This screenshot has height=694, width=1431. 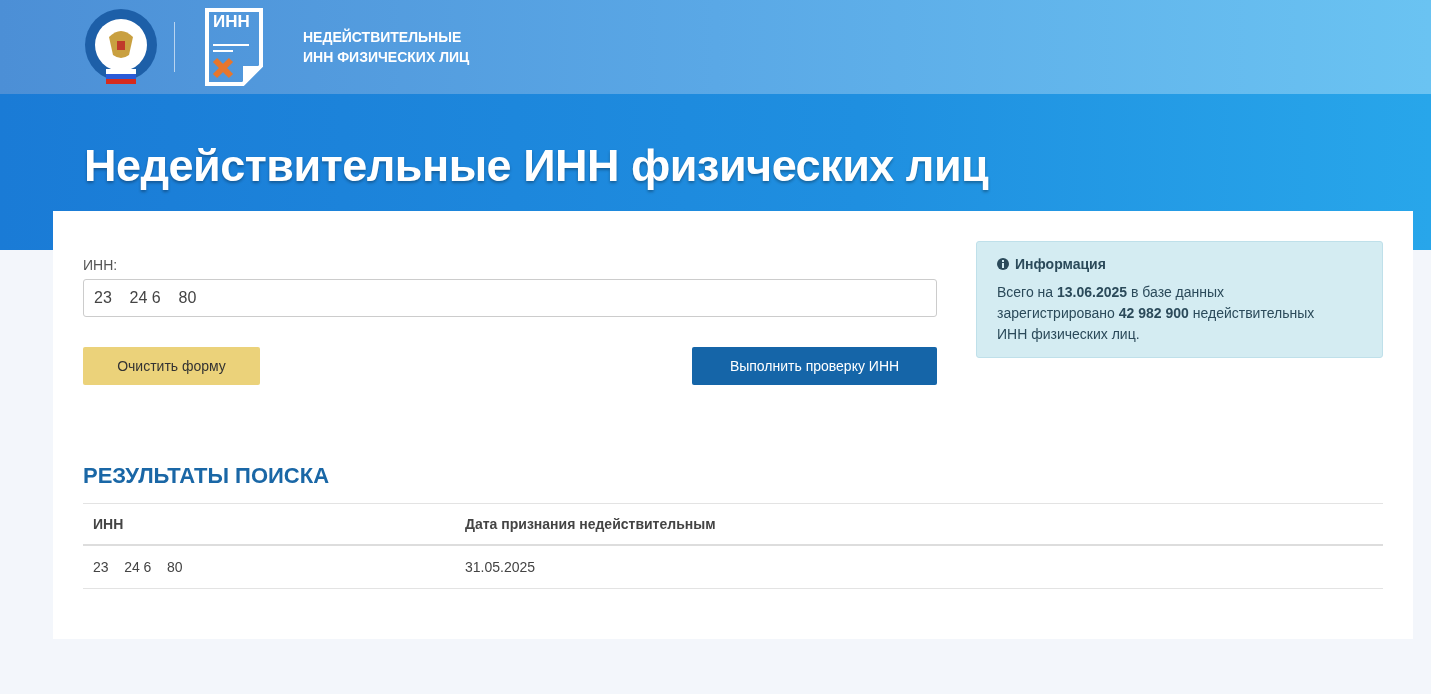 I want to click on inn-input: 23 24 6 80, so click(x=510, y=298).